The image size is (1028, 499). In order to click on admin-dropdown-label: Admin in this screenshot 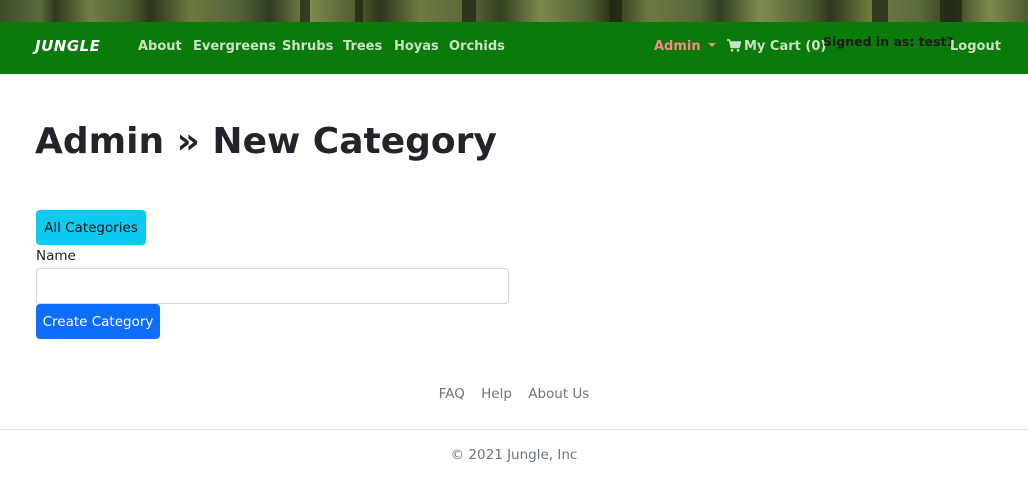, I will do `click(677, 46)`.